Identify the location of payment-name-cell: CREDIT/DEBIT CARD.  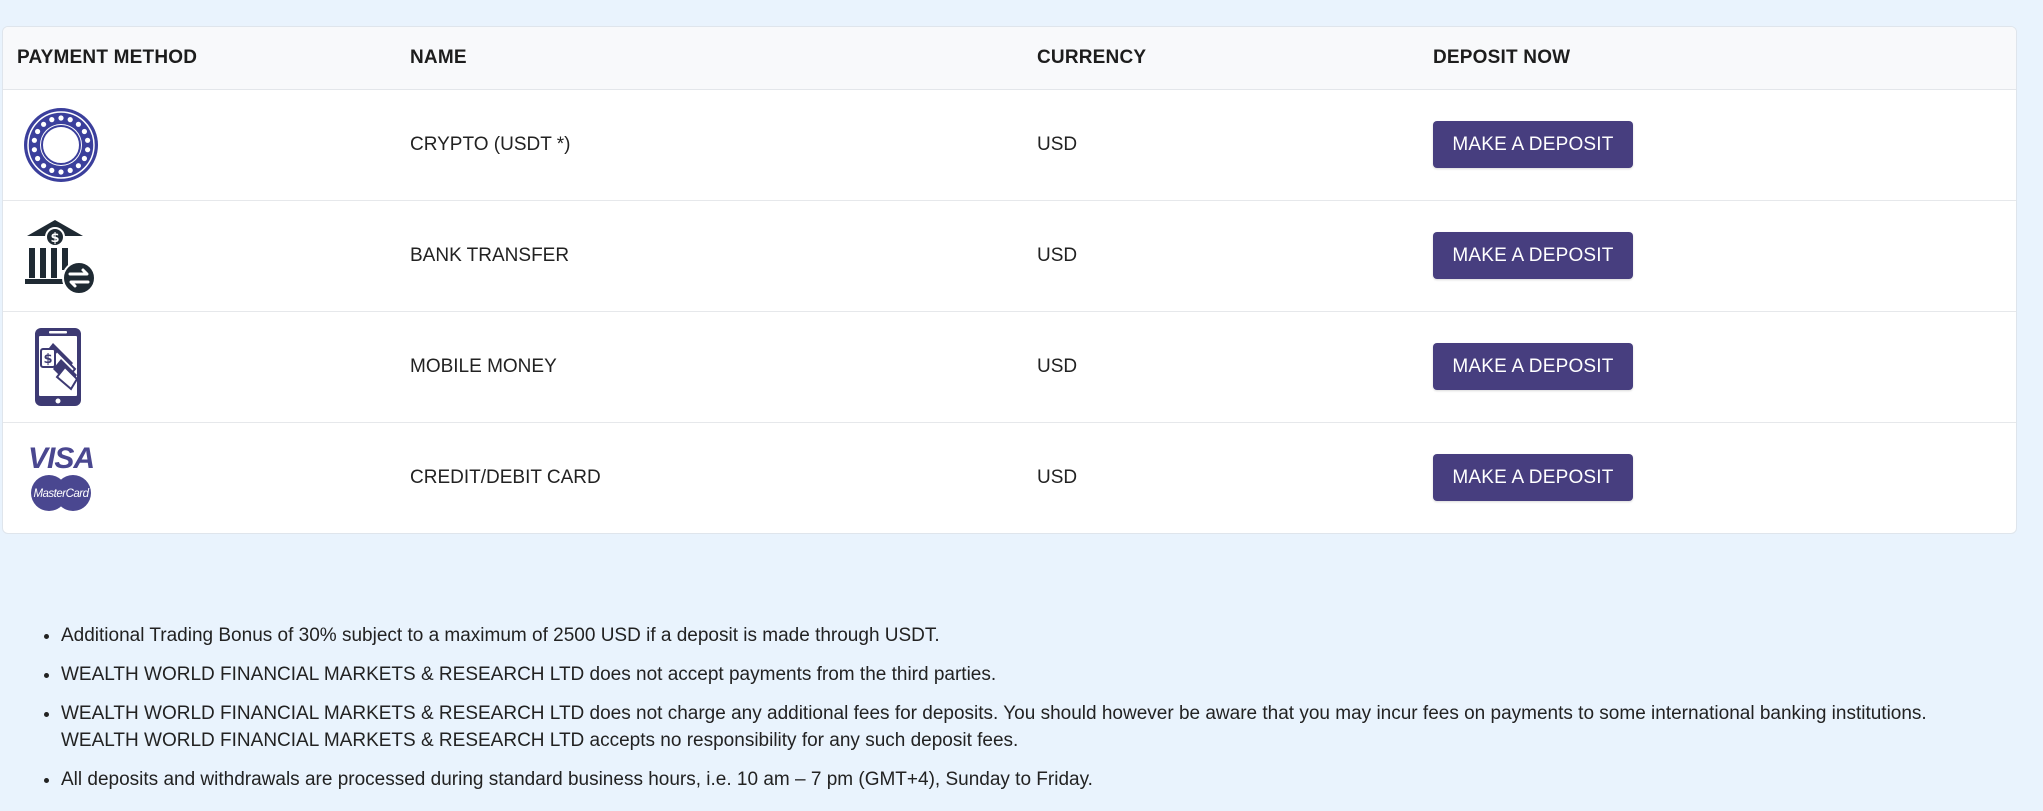
(505, 477).